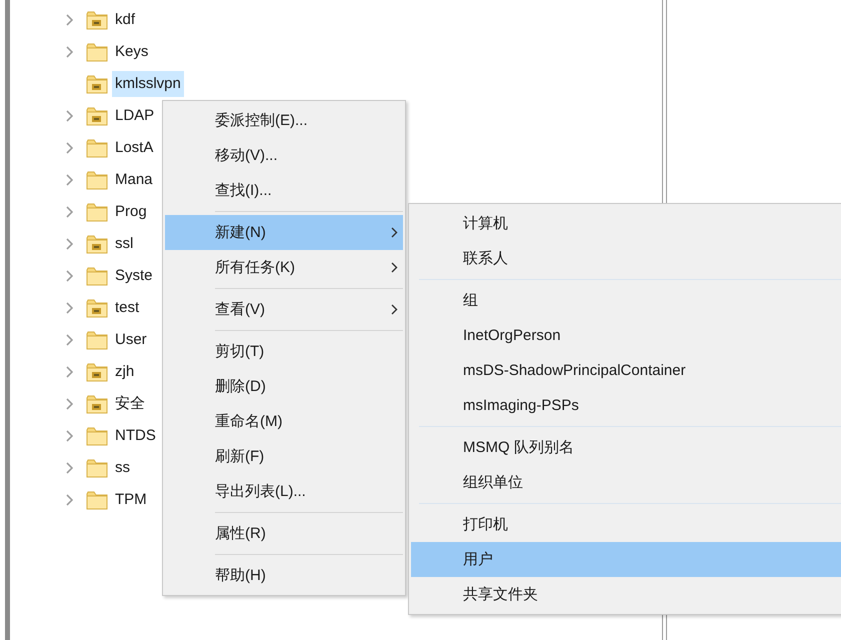 This screenshot has width=841, height=640. I want to click on menu-item: InetOrgPerson, so click(626, 335).